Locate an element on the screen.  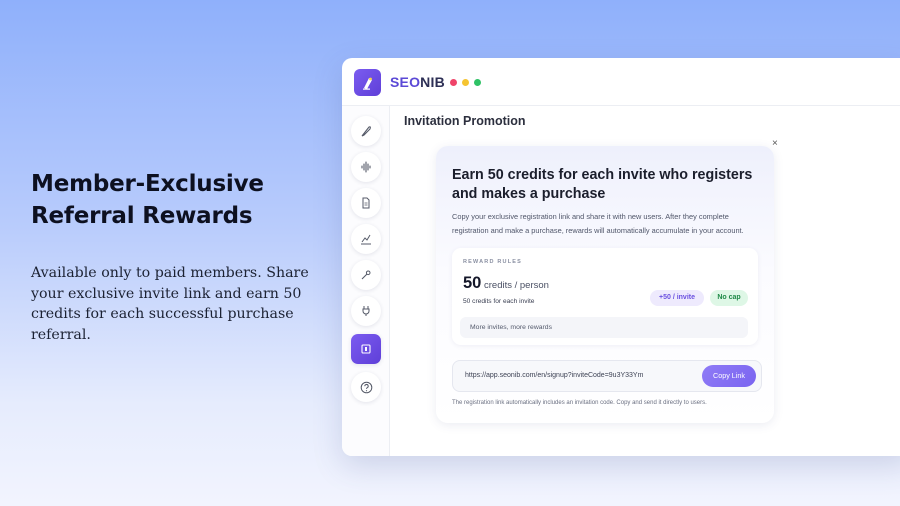
brand-part-2: NIB is located at coordinates (432, 82).